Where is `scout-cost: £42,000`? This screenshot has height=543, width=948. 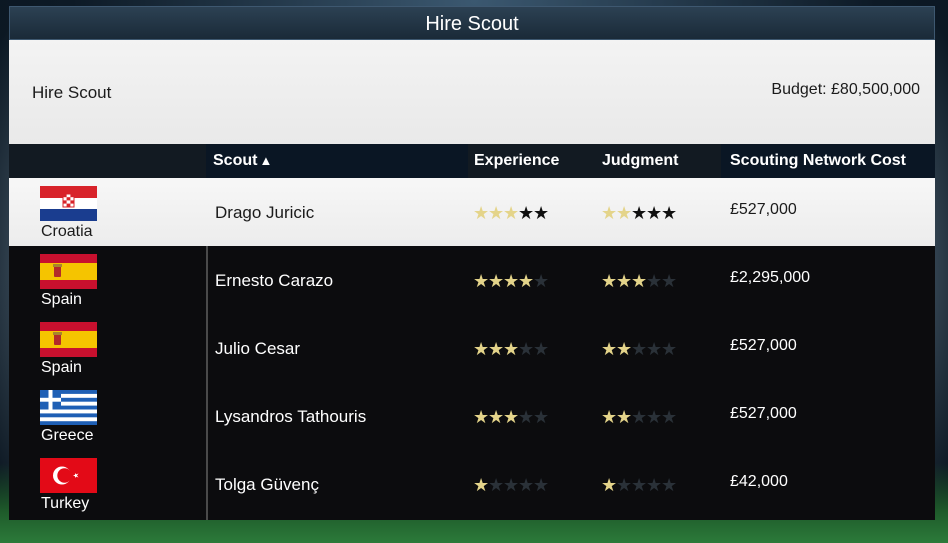
scout-cost: £42,000 is located at coordinates (759, 481).